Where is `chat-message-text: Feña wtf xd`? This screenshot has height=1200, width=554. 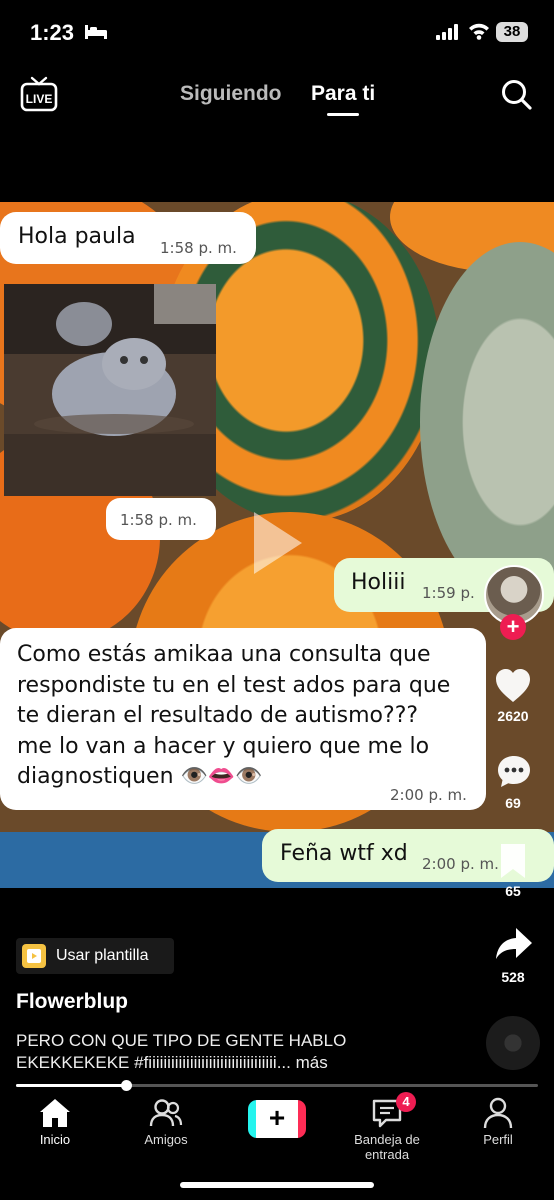
chat-message-text: Feña wtf xd is located at coordinates (344, 853).